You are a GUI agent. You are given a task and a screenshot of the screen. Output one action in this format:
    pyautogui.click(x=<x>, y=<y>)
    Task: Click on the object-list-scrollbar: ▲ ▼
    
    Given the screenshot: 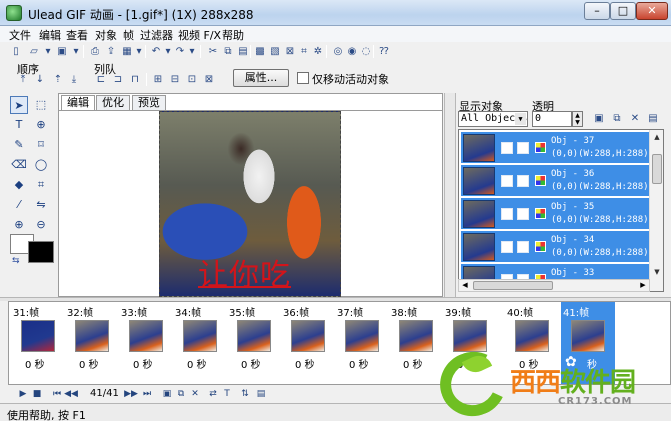 What is the action you would take?
    pyautogui.click(x=656, y=210)
    